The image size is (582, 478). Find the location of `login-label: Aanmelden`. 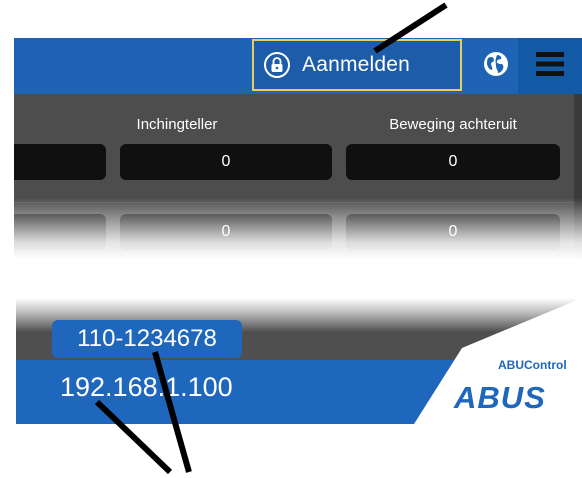

login-label: Aanmelden is located at coordinates (356, 64).